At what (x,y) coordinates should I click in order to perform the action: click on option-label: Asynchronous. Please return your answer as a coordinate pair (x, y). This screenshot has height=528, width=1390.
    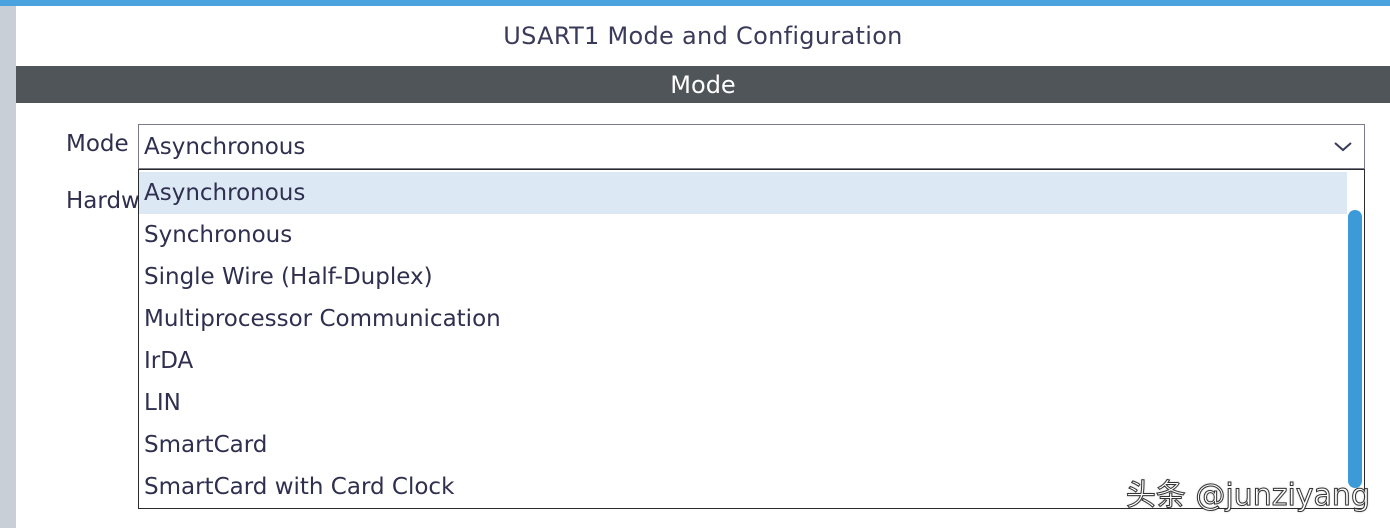
    Looking at the image, I should click on (225, 193).